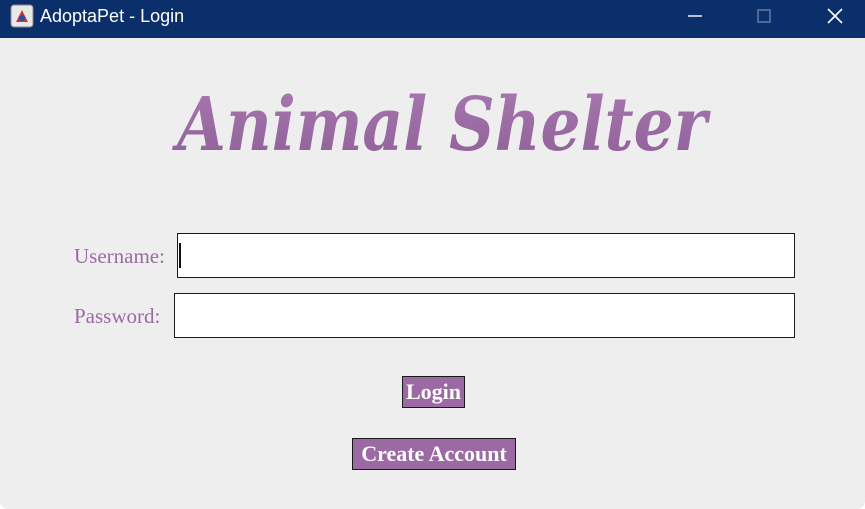 The width and height of the screenshot is (865, 509). Describe the element at coordinates (112, 16) in the screenshot. I see `window-title: AdoptaPet - Login` at that location.